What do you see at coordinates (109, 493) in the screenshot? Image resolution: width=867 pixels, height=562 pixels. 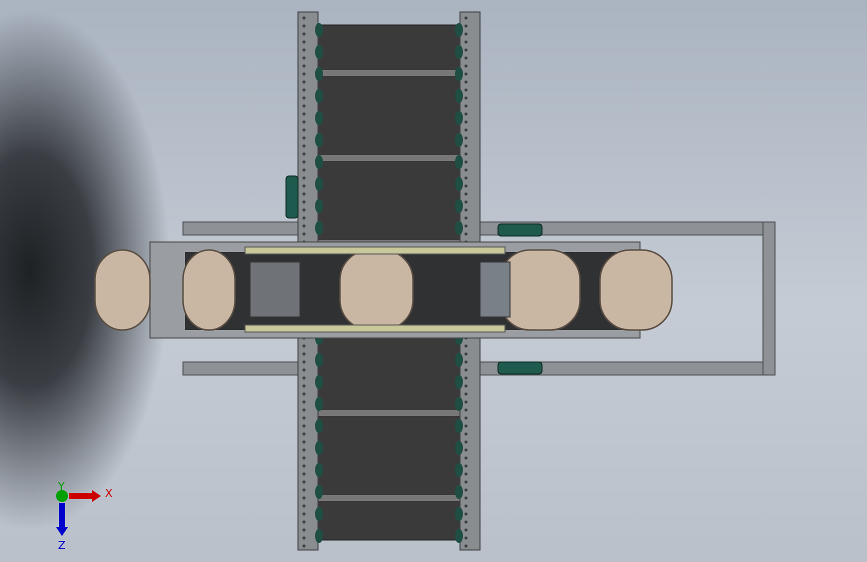 I see `axis-label: X` at bounding box center [109, 493].